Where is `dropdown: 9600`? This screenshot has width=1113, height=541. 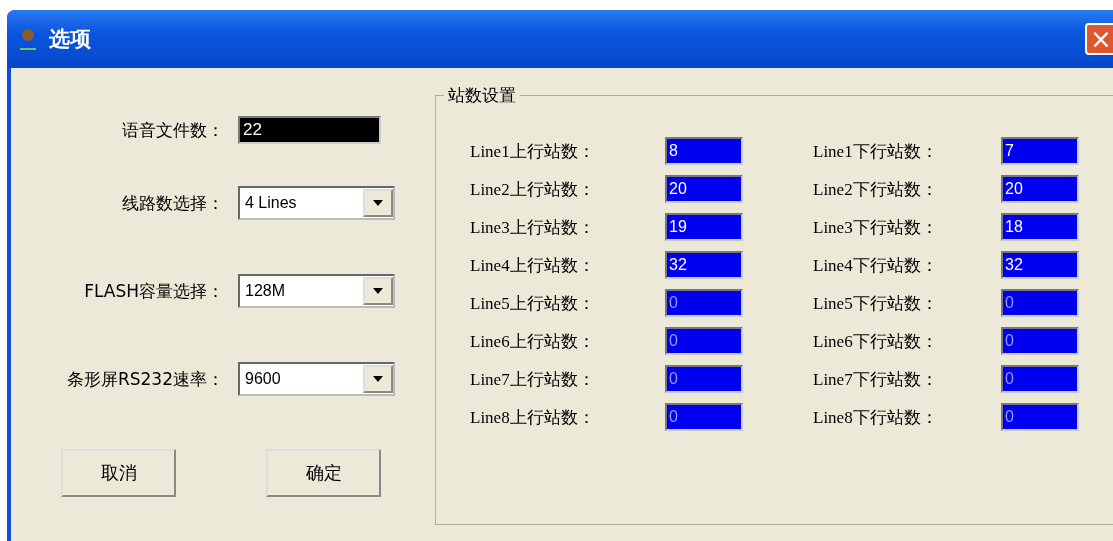 dropdown: 9600 is located at coordinates (316, 379).